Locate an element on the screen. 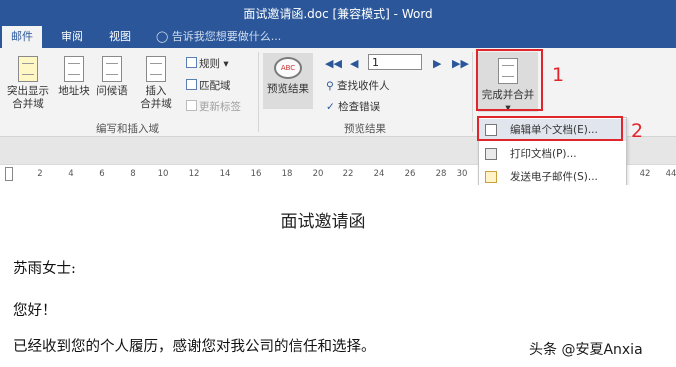 This screenshot has width=676, height=367. match-fields-button: 匹配域 is located at coordinates (208, 85).